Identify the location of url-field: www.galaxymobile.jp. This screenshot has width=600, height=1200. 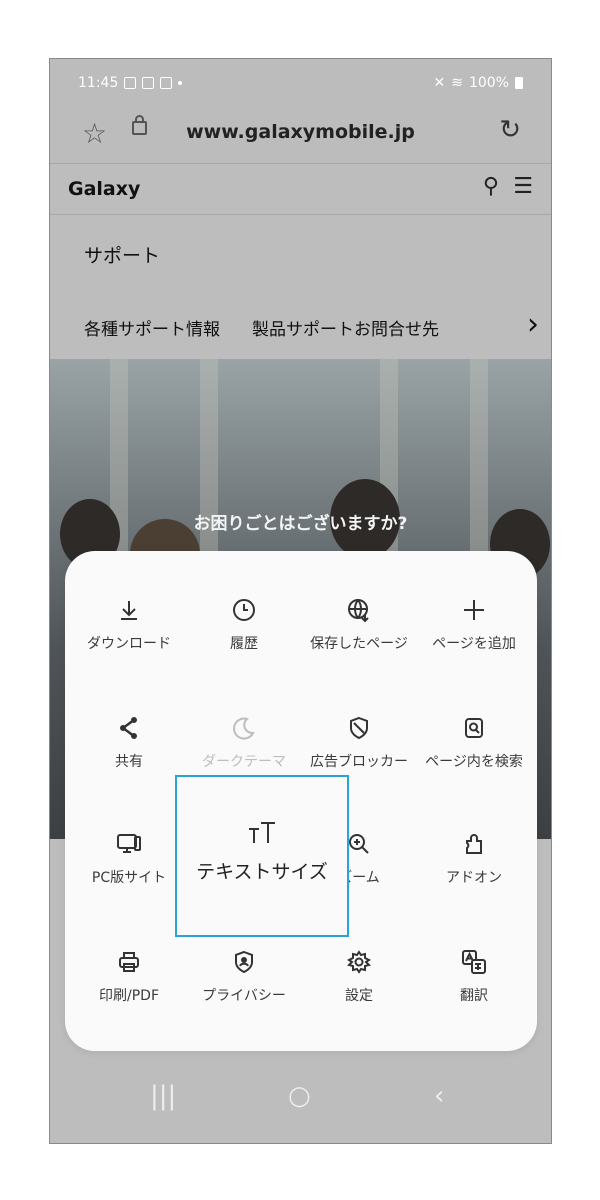
(300, 132).